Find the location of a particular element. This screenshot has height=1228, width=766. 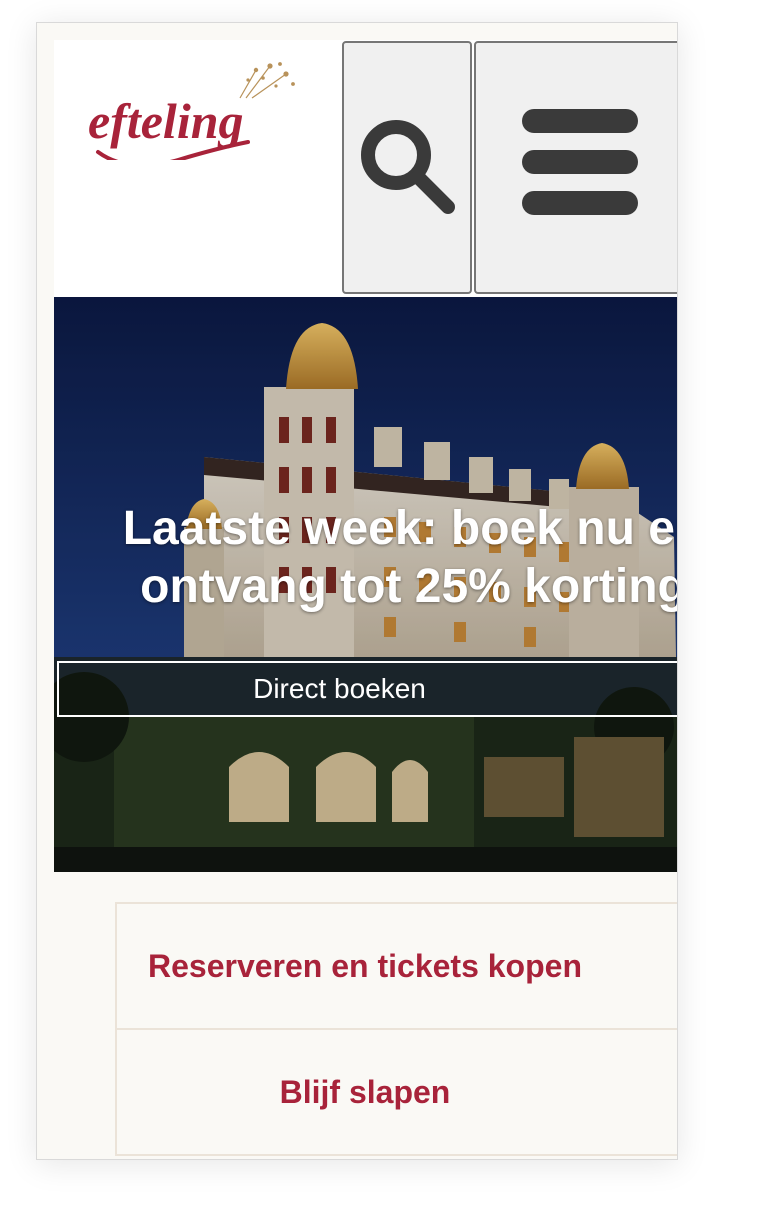

nav-item-reserveren: Reserveren en tickets kopen is located at coordinates (396, 966).